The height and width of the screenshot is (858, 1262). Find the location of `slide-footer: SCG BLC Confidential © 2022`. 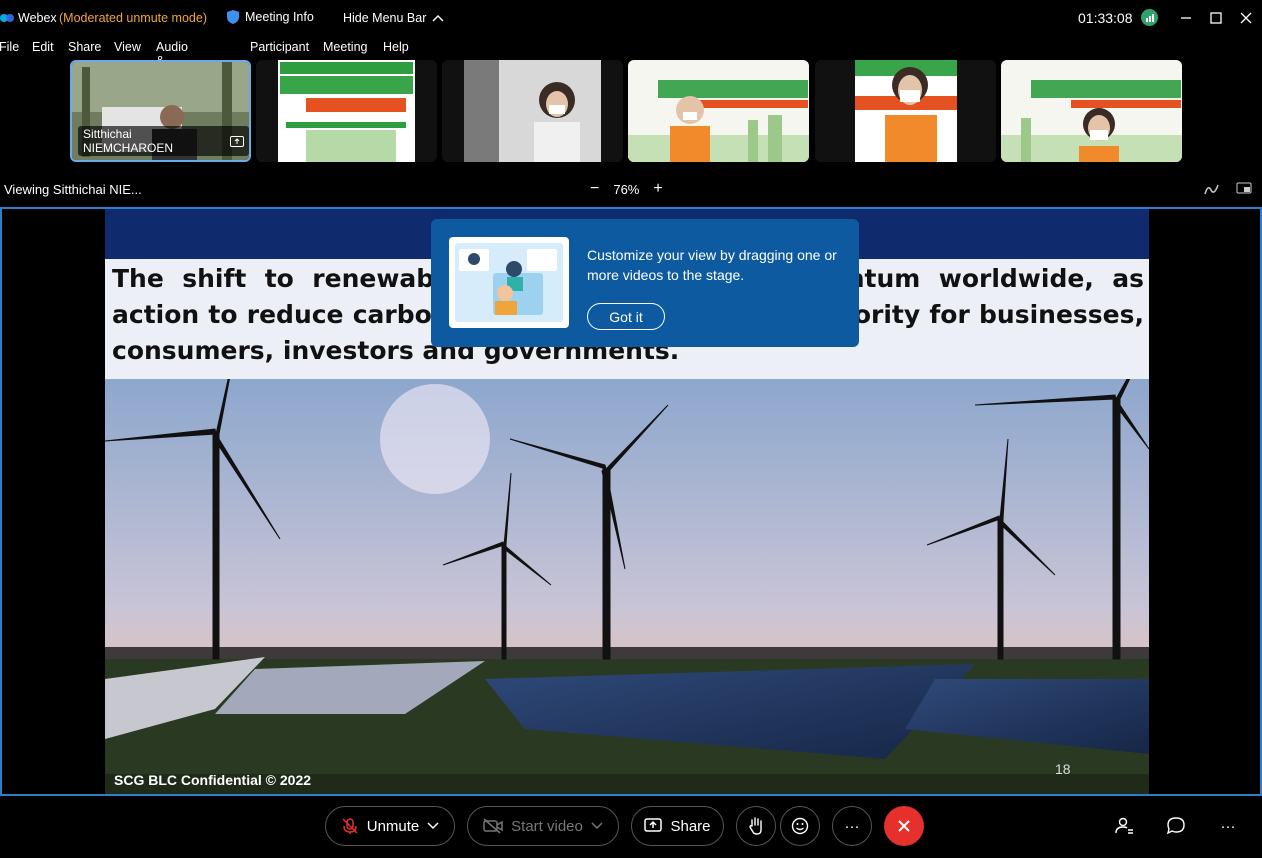

slide-footer: SCG BLC Confidential © 2022 is located at coordinates (213, 780).